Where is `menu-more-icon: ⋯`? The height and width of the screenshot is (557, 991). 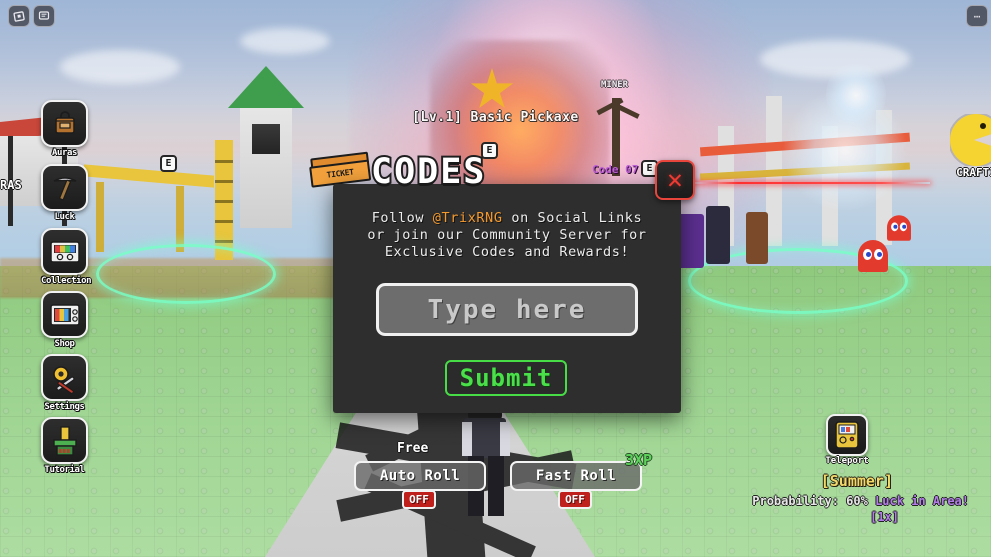 menu-more-icon: ⋯ is located at coordinates (977, 16).